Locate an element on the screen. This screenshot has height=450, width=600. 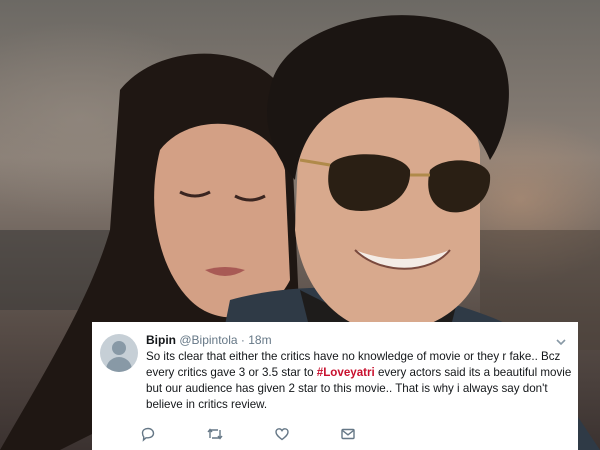
retweet-icon is located at coordinates (215, 434).